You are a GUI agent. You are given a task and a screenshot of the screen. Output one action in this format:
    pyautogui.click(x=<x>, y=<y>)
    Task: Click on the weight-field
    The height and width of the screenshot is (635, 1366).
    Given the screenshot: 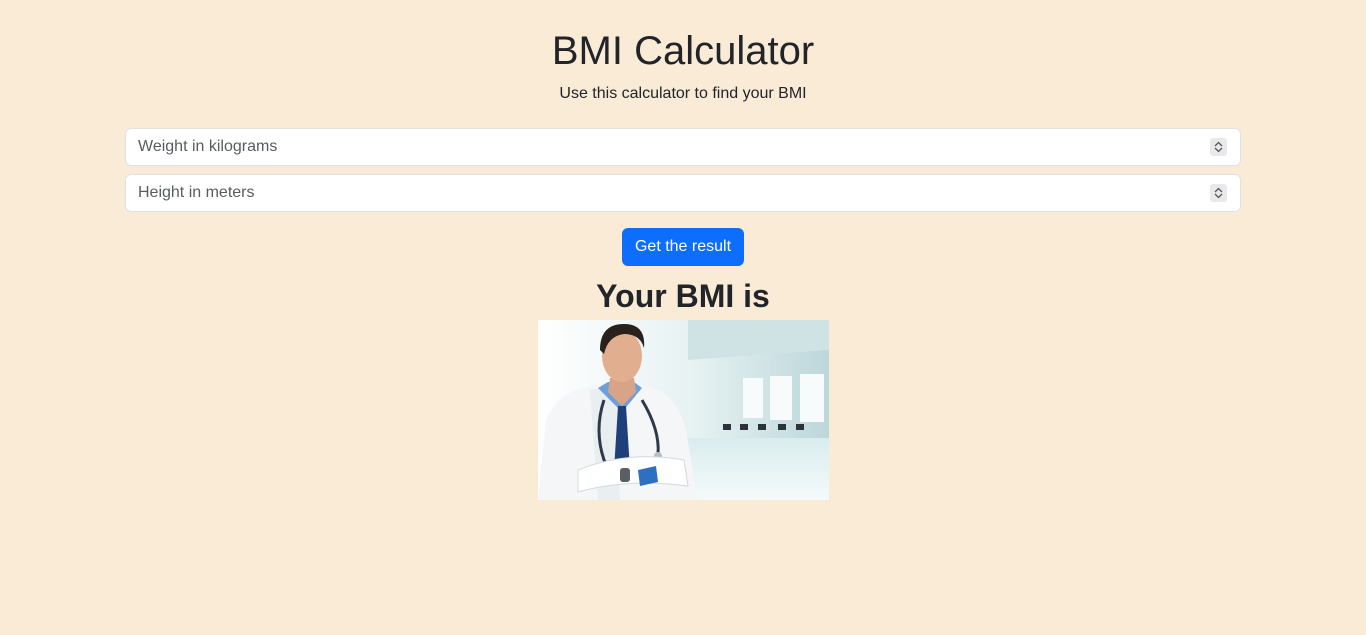 What is the action you would take?
    pyautogui.click(x=683, y=147)
    